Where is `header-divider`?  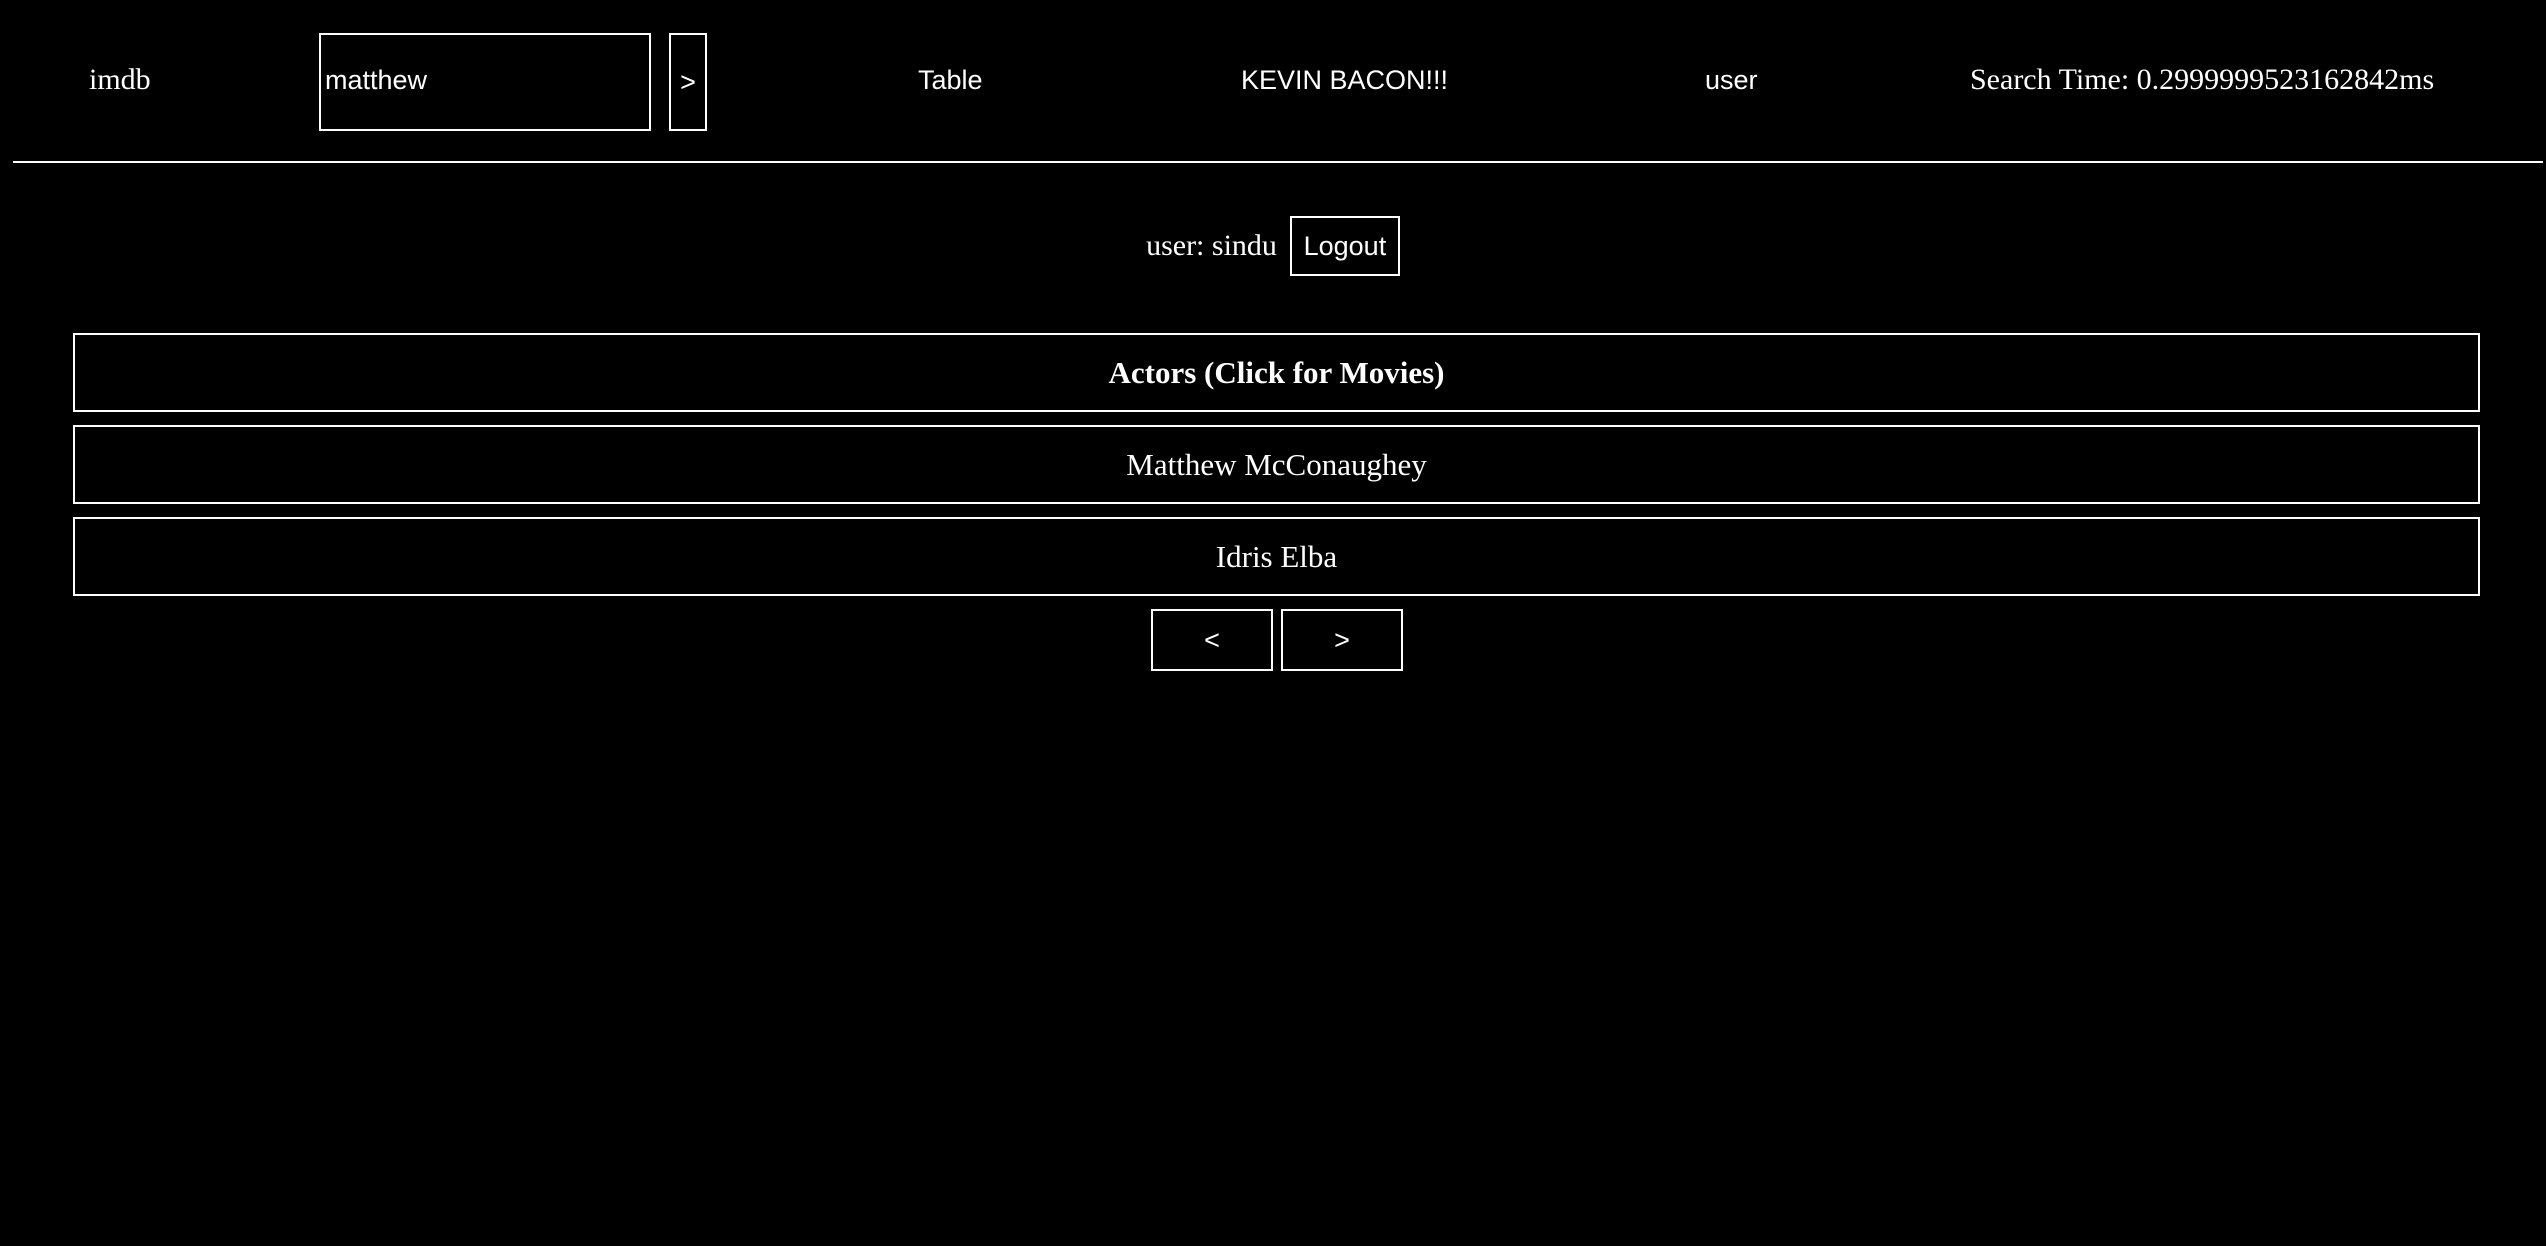 header-divider is located at coordinates (1278, 162).